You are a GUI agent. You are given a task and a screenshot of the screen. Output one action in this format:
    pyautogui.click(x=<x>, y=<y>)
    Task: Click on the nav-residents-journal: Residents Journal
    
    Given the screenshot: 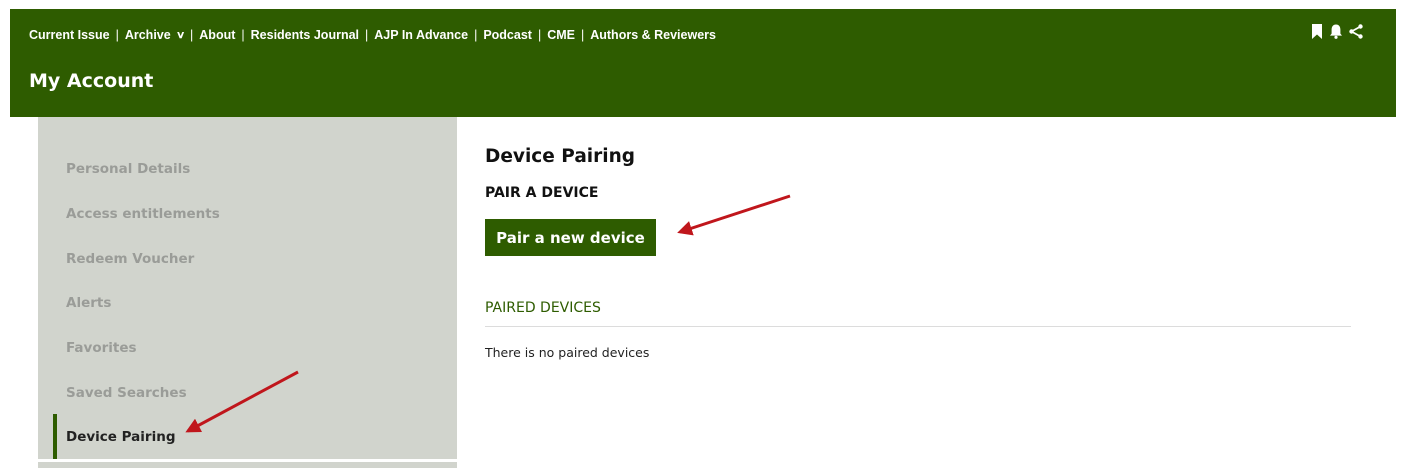 What is the action you would take?
    pyautogui.click(x=305, y=35)
    